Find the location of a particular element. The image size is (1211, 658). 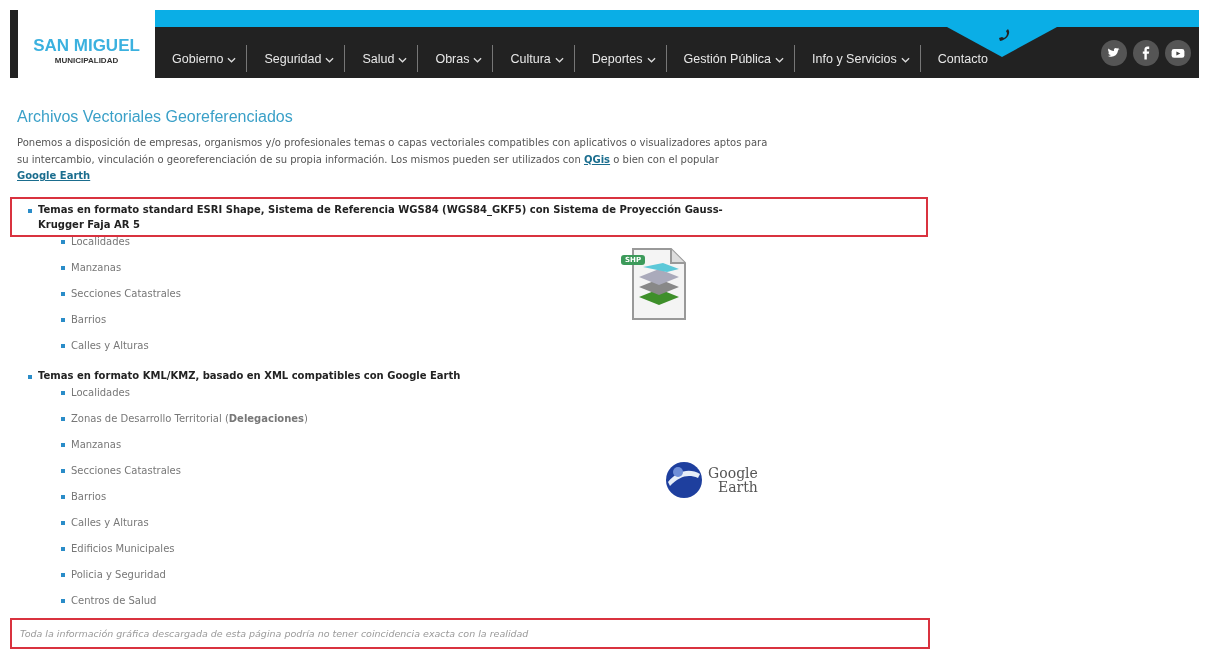

text-link: QGis is located at coordinates (597, 159).